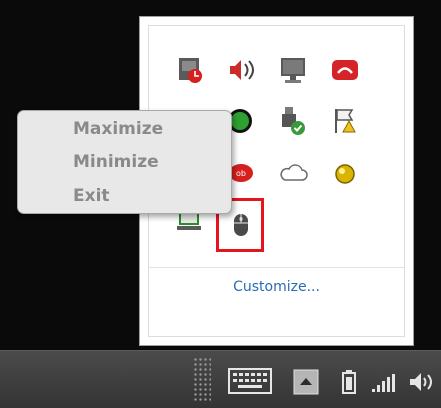 The image size is (441, 408). I want to click on exit-menu-item: Exit, so click(91, 196).